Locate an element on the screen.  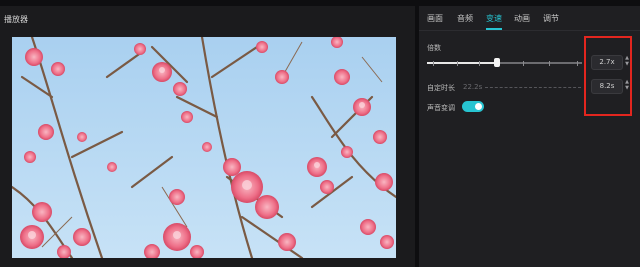
tab-adjust: 调节 is located at coordinates (551, 18).